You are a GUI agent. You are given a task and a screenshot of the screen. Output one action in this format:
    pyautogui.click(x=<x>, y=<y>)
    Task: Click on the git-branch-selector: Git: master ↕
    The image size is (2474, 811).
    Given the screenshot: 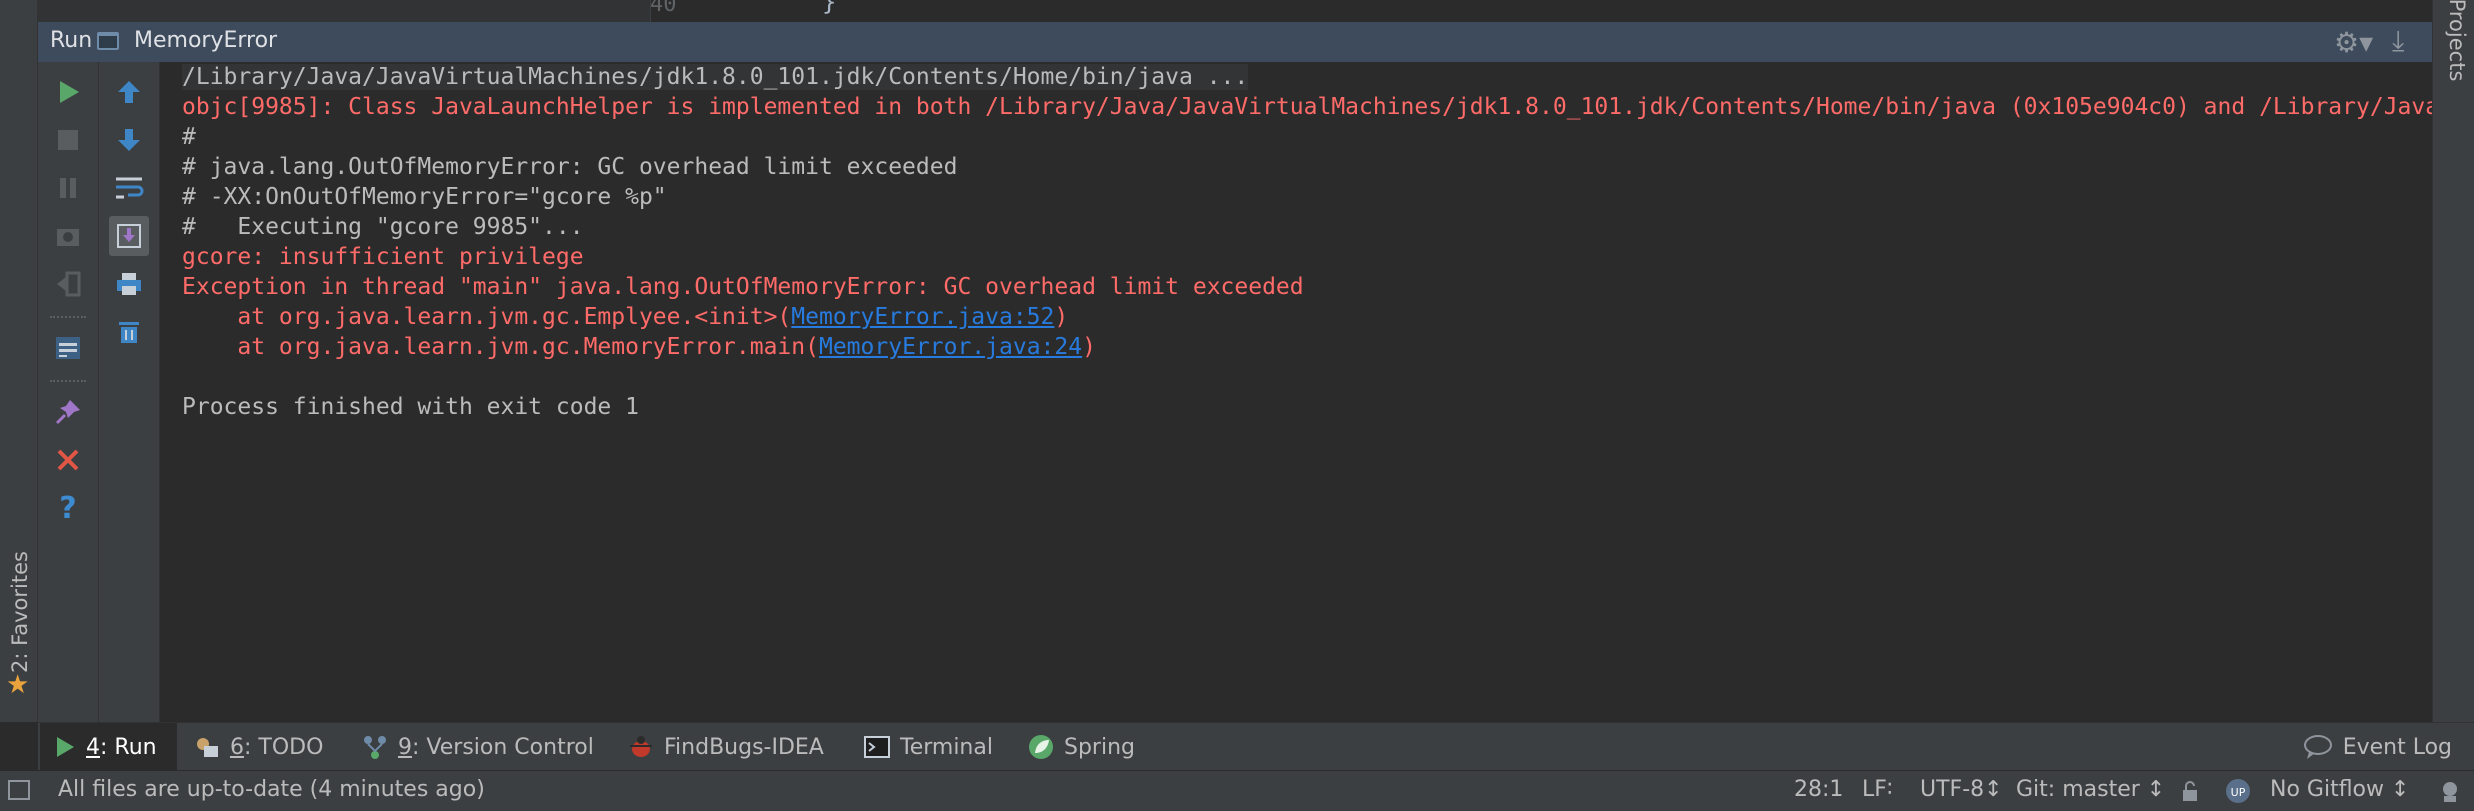 What is the action you would take?
    pyautogui.click(x=2090, y=789)
    